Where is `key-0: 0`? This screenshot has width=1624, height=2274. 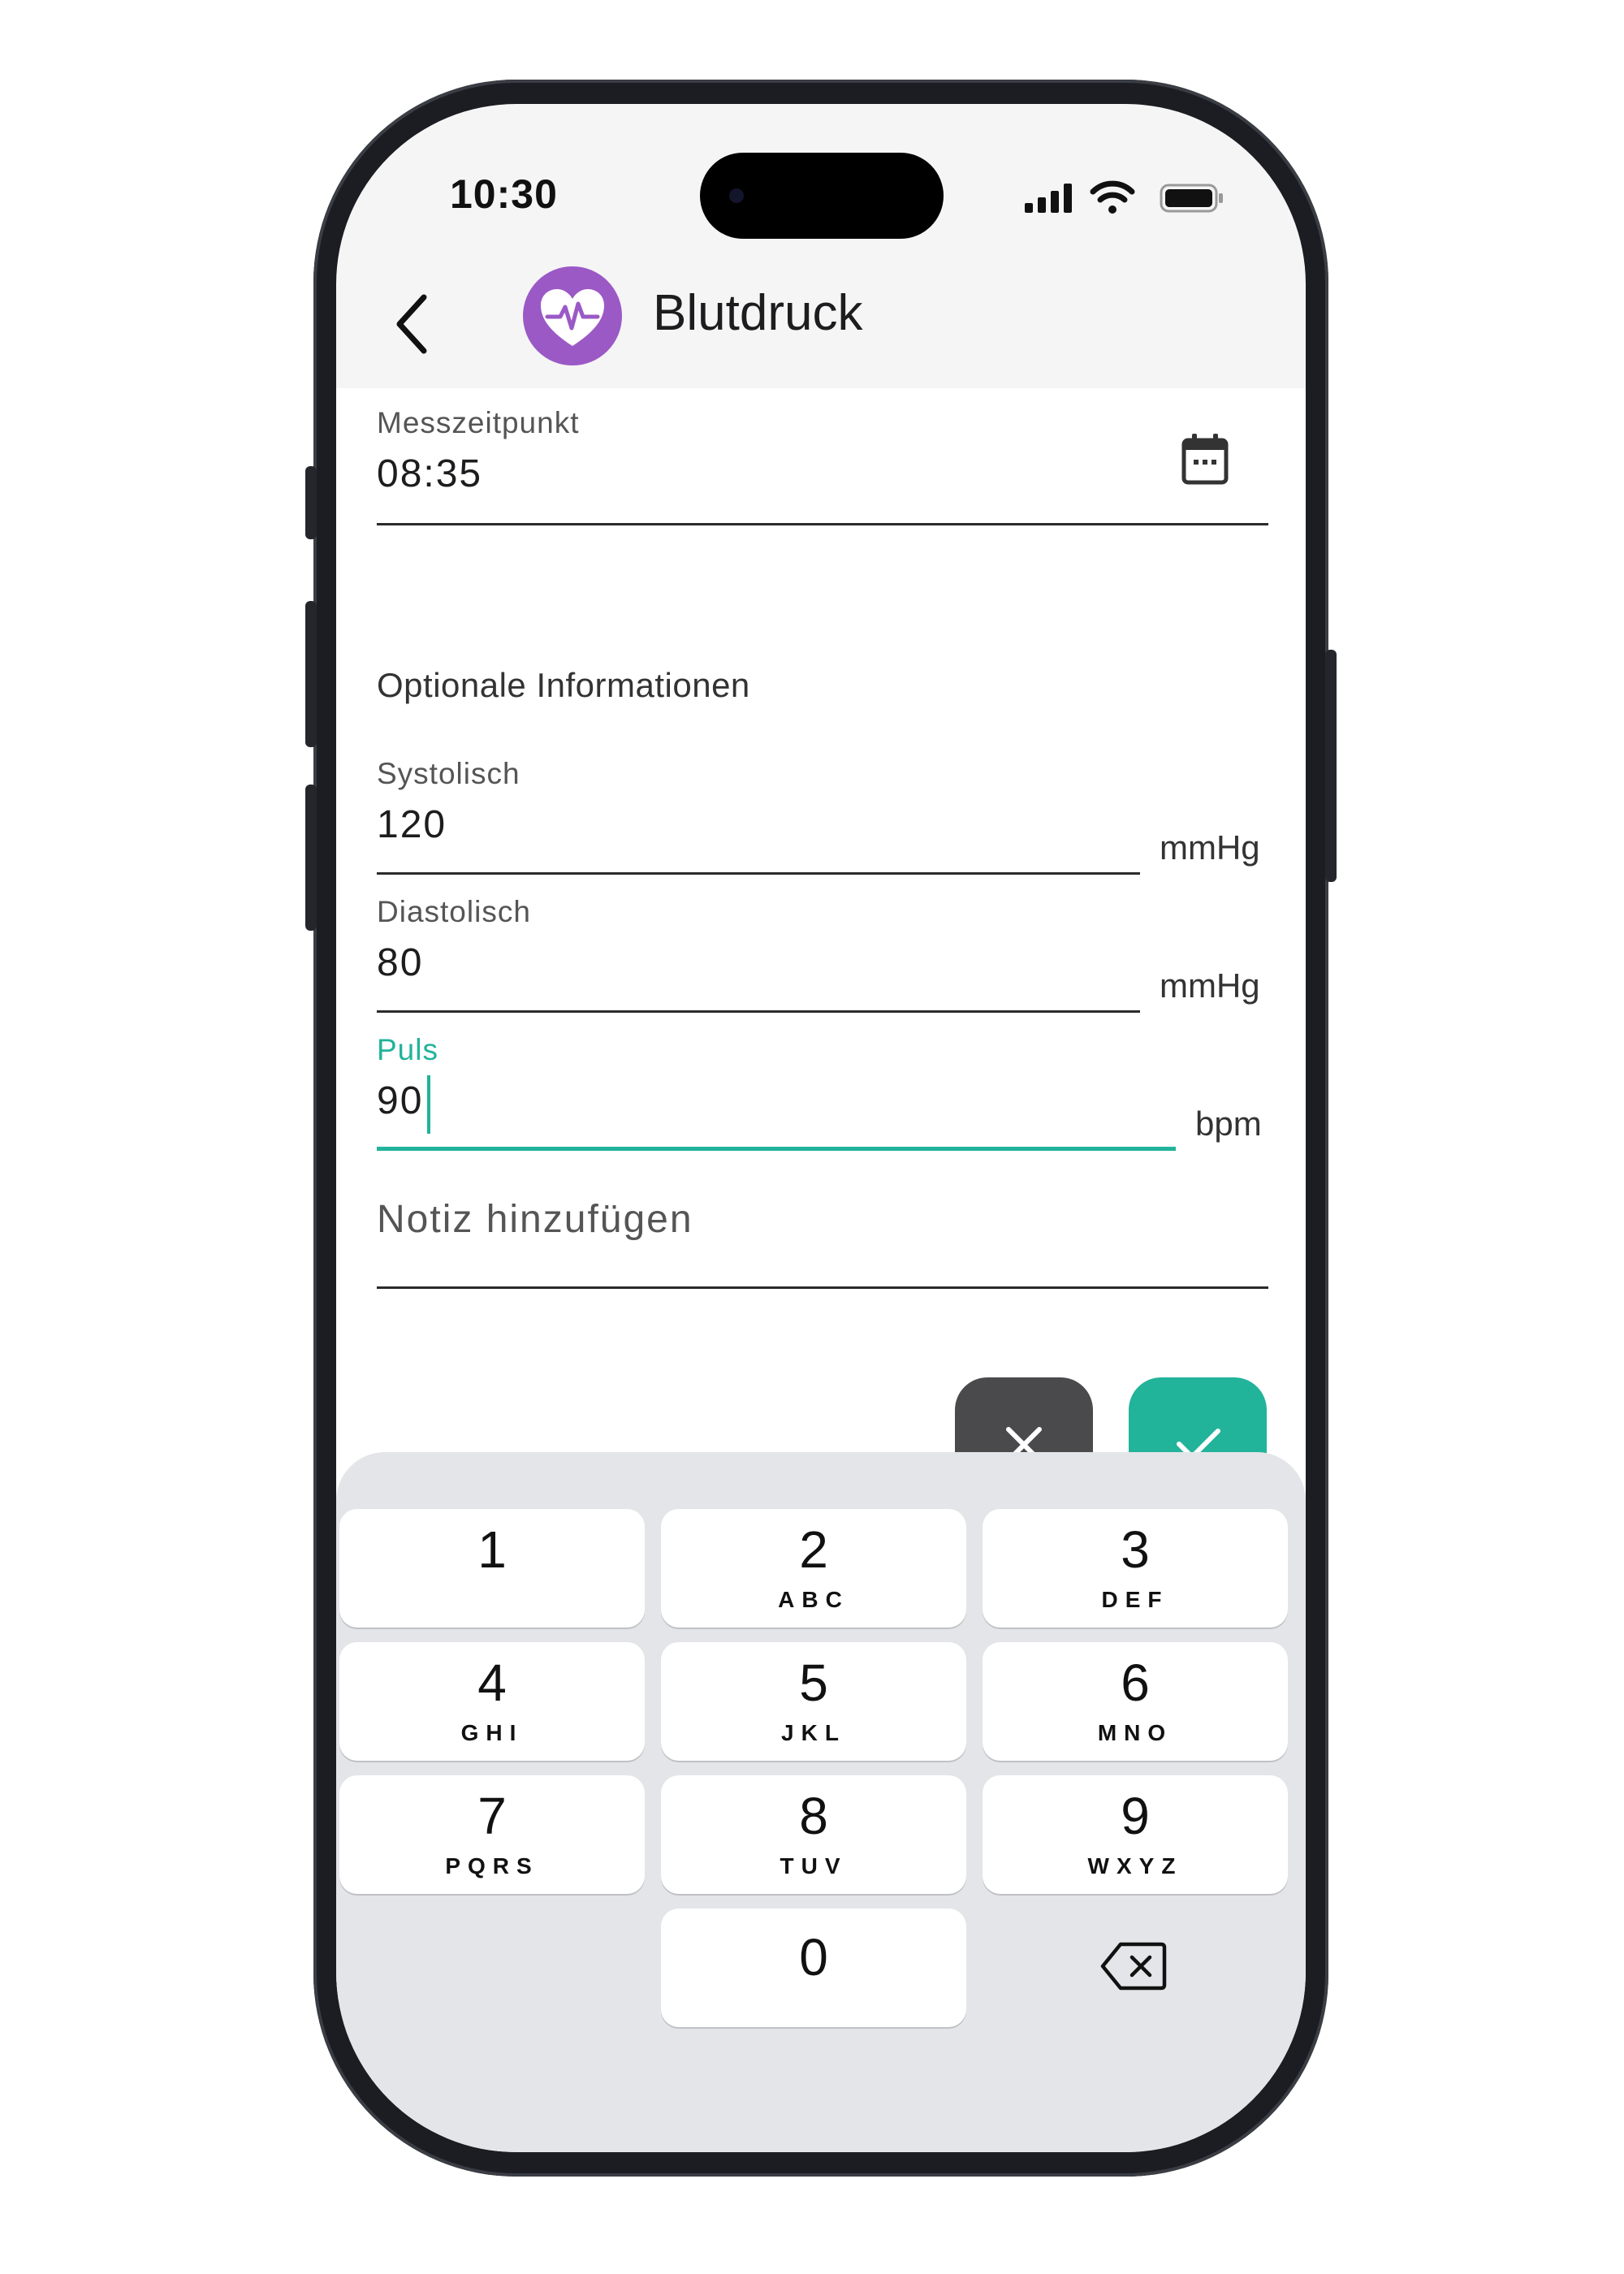
key-0: 0 is located at coordinates (814, 1968).